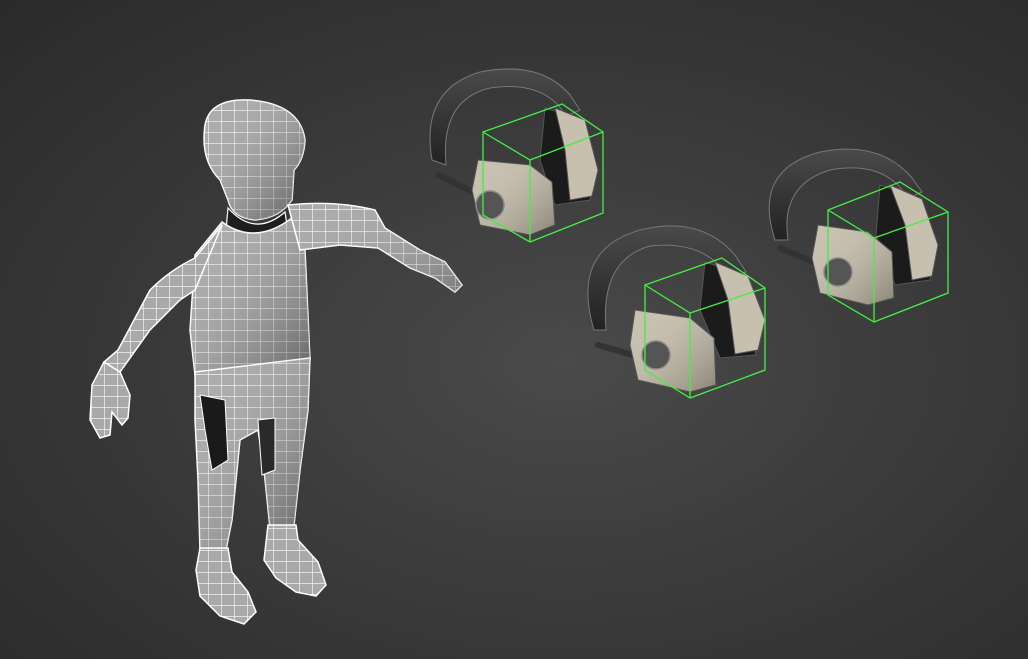 The image size is (1028, 659). Describe the element at coordinates (110, 399) in the screenshot. I see `character-hand-left` at that location.